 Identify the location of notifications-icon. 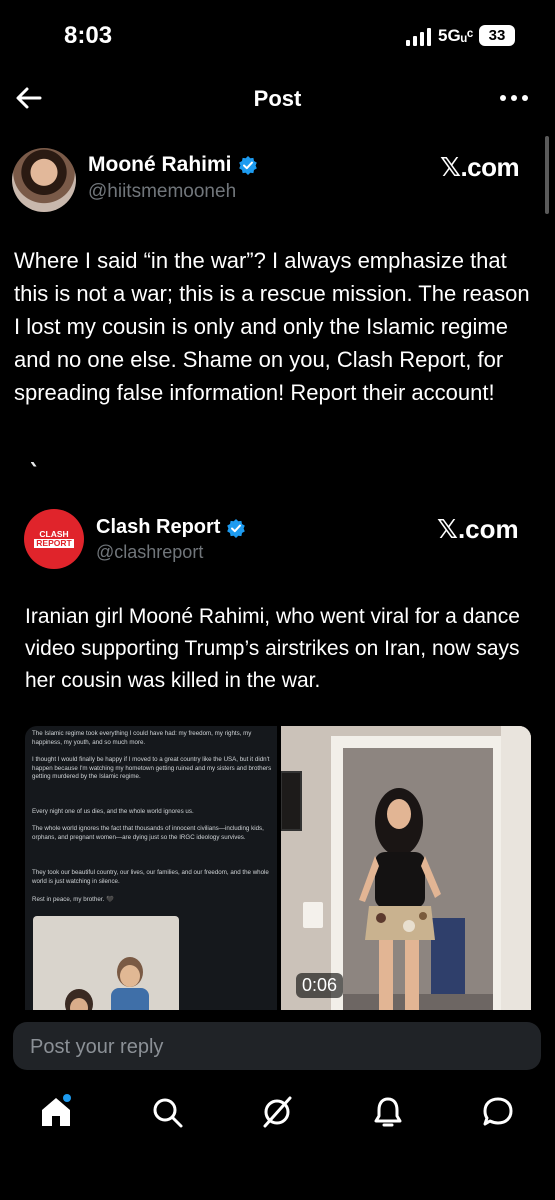
(388, 1112).